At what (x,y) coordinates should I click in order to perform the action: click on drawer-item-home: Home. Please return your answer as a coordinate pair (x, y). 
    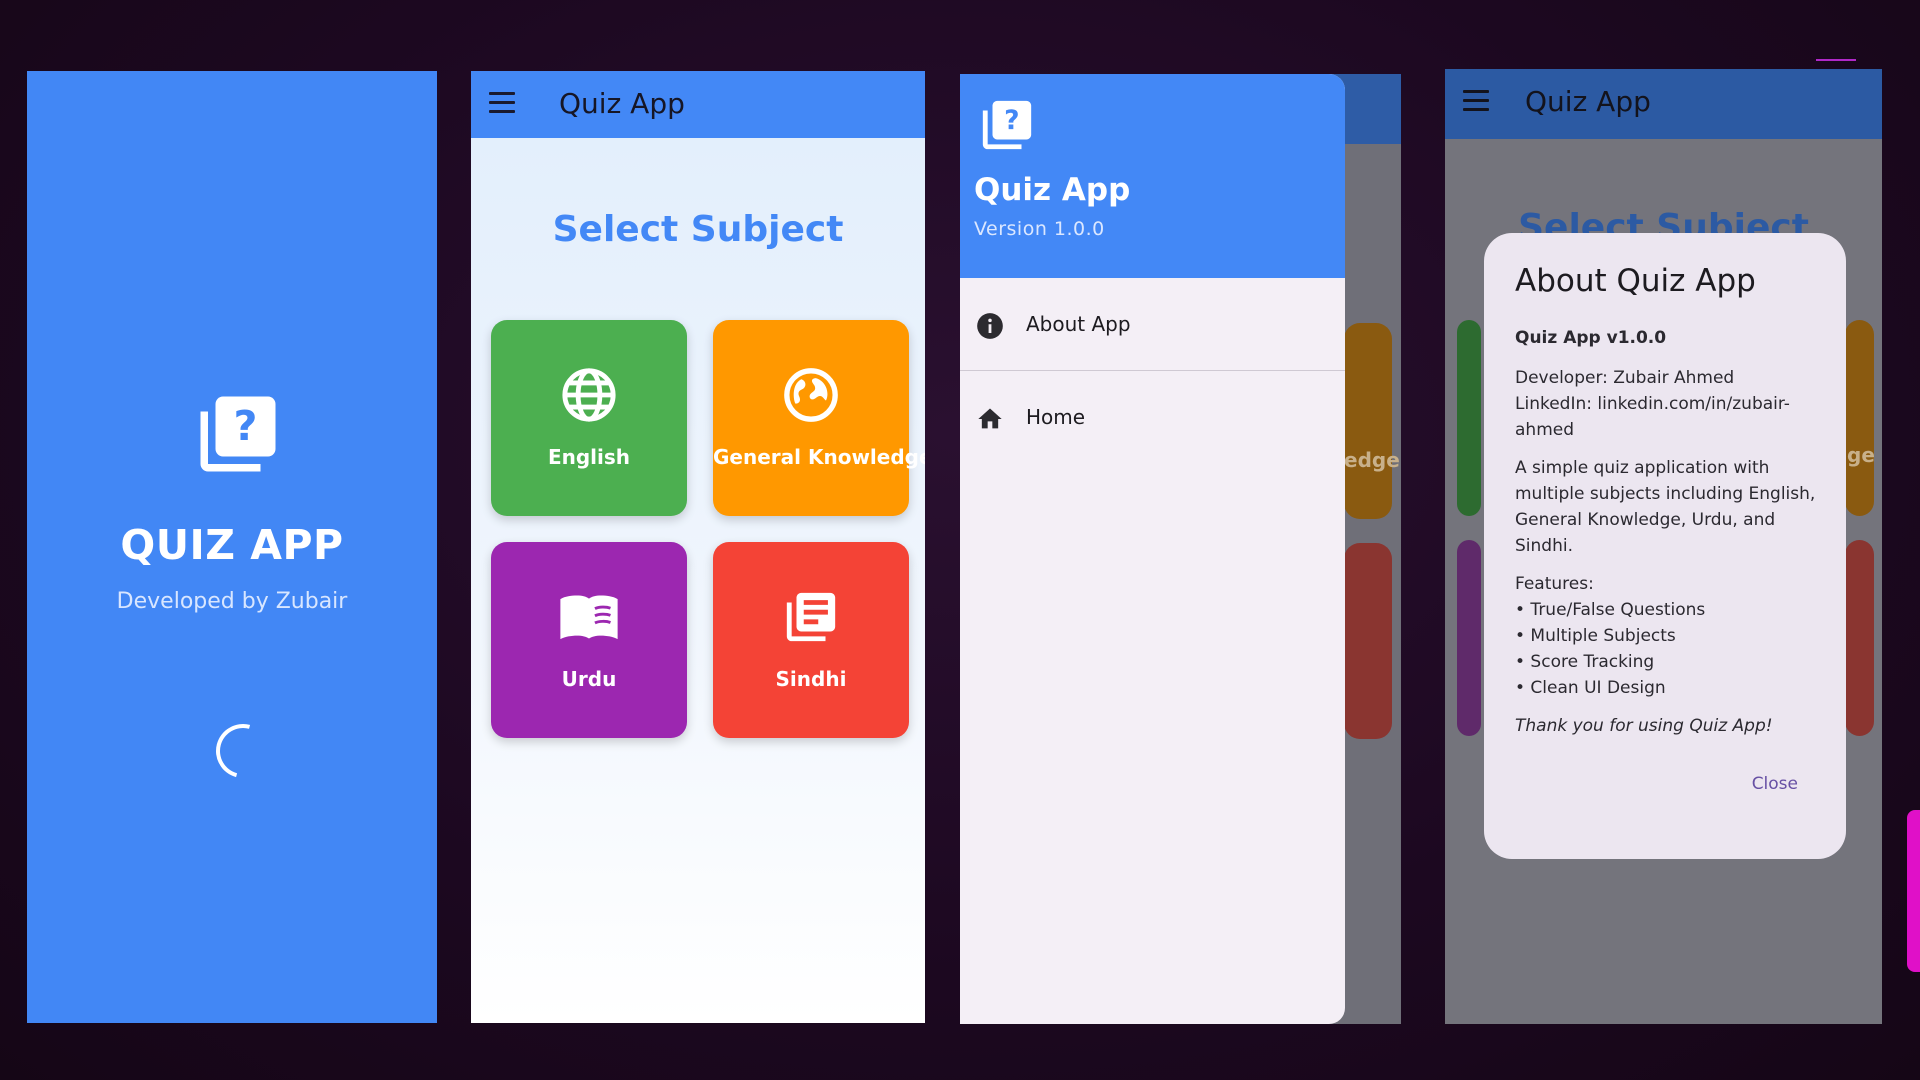
    Looking at the image, I should click on (1152, 417).